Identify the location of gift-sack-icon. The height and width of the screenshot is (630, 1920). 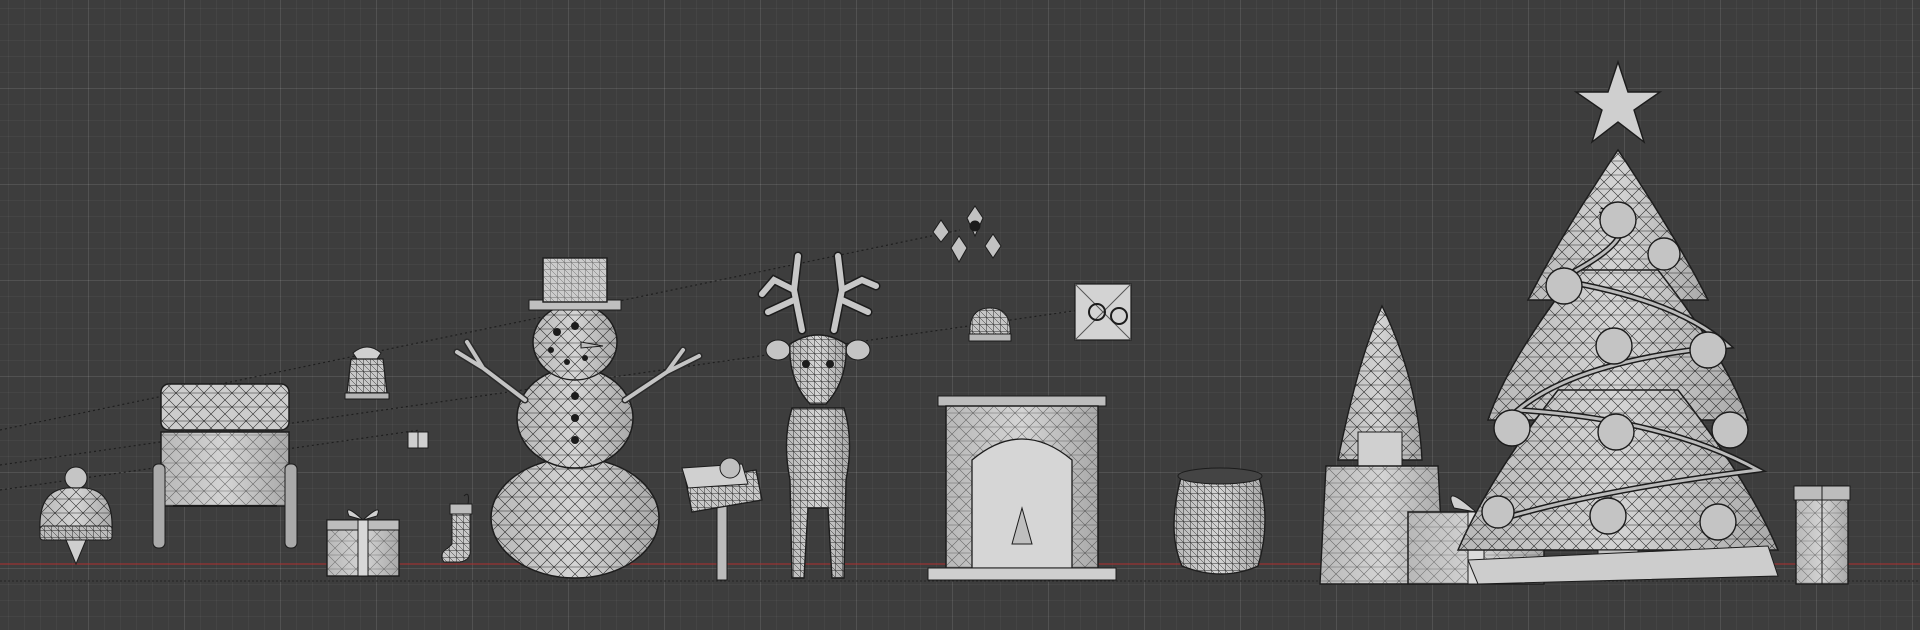
(1219, 521).